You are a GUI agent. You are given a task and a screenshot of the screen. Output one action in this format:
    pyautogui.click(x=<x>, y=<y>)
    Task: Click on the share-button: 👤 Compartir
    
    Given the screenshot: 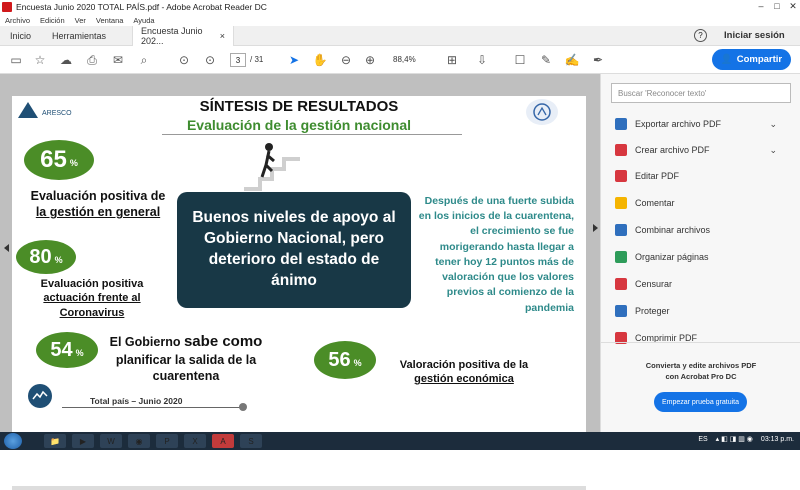 What is the action you would take?
    pyautogui.click(x=751, y=59)
    